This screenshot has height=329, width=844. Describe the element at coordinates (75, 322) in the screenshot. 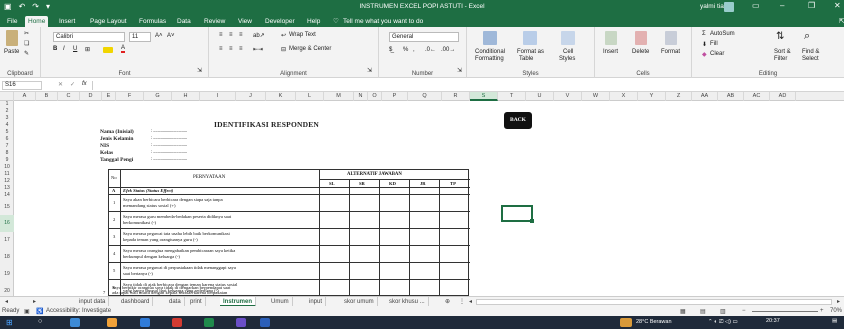

I see `task-view-icon` at that location.